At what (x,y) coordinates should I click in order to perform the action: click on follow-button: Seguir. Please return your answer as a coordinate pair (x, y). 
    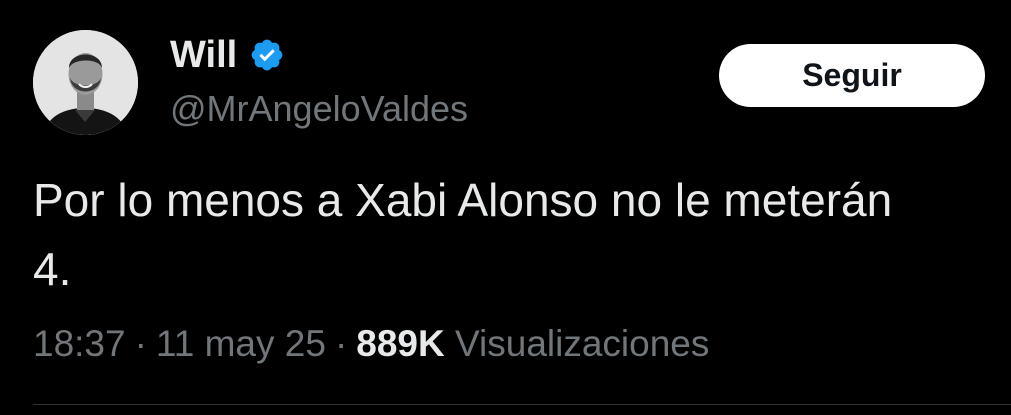
    Looking at the image, I should click on (852, 75).